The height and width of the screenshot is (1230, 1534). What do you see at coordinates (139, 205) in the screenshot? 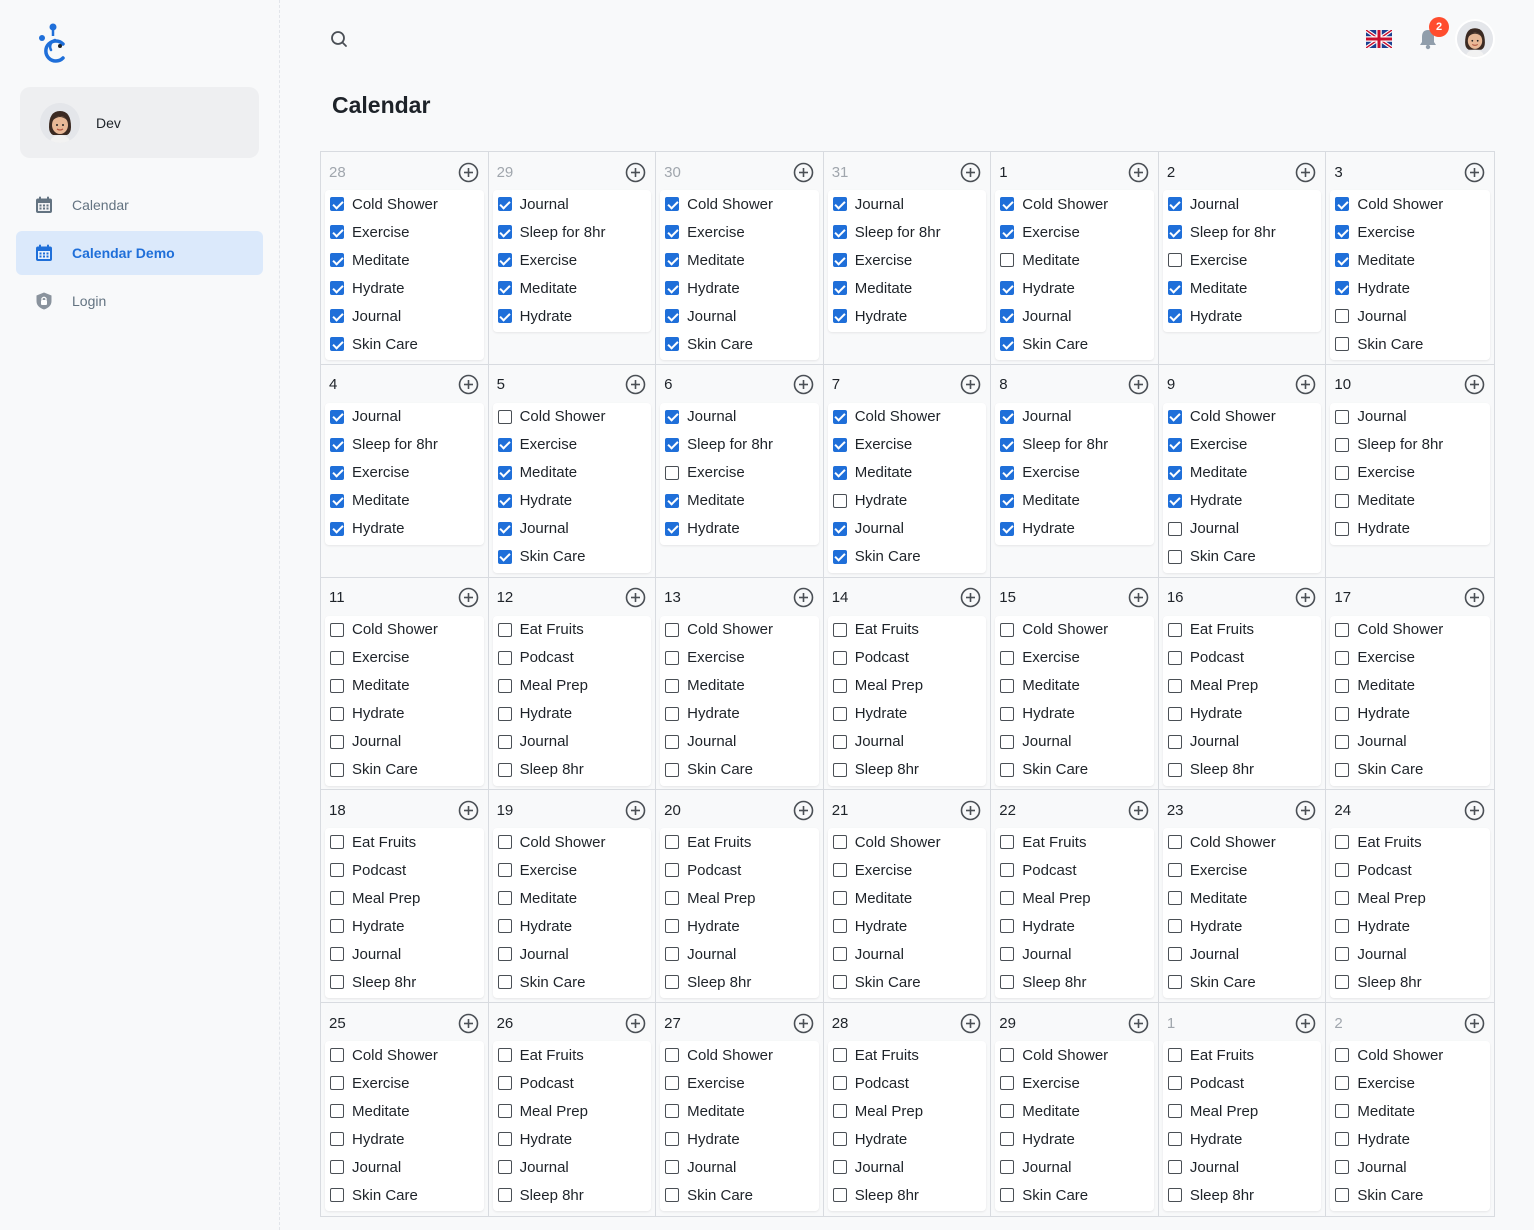
I see `sidebar-item-calendar: Calendar` at bounding box center [139, 205].